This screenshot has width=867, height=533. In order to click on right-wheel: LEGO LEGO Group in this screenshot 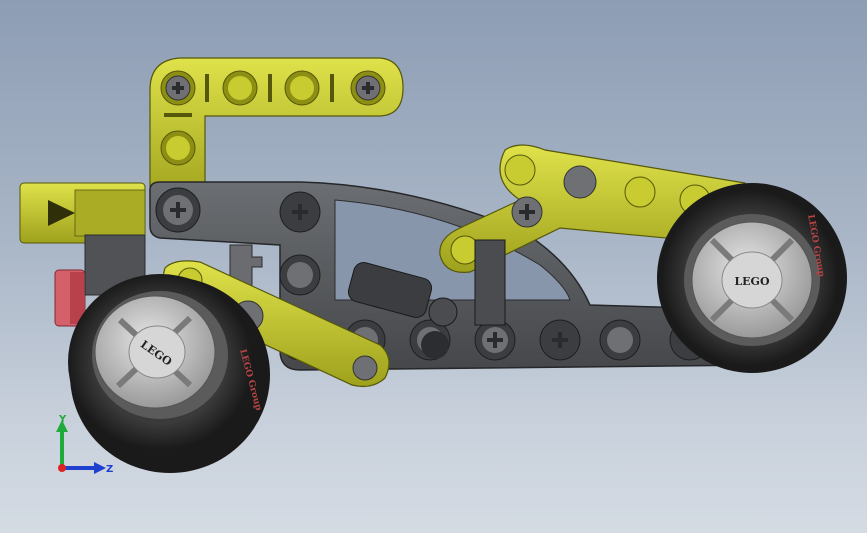, I will do `click(752, 278)`.